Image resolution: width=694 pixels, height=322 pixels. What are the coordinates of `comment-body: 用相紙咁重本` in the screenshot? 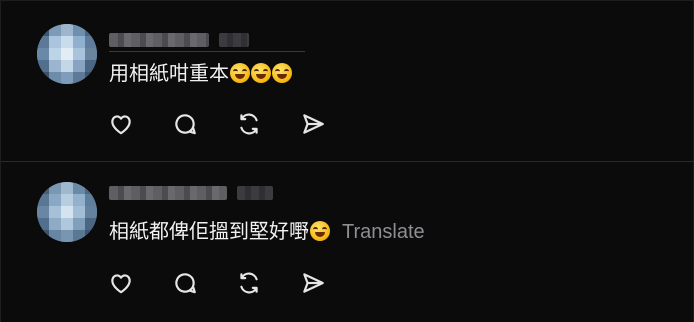 It's located at (169, 73).